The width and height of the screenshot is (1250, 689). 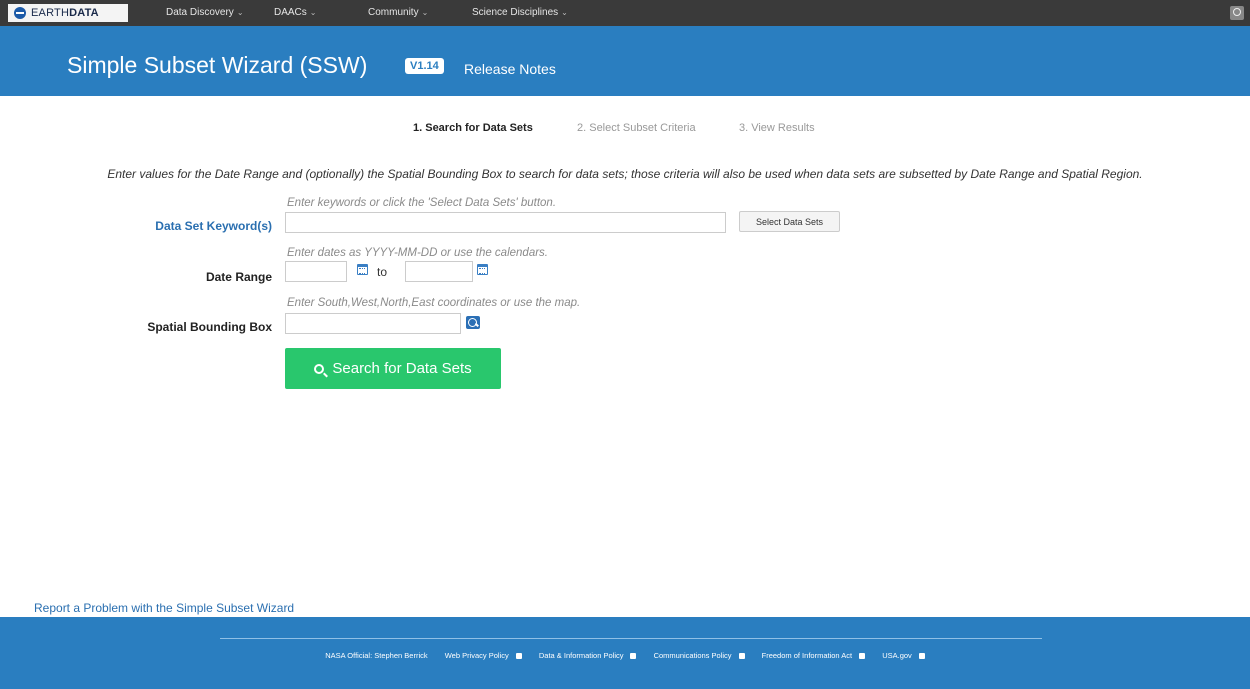 I want to click on brand-suffix: DATA, so click(x=84, y=13).